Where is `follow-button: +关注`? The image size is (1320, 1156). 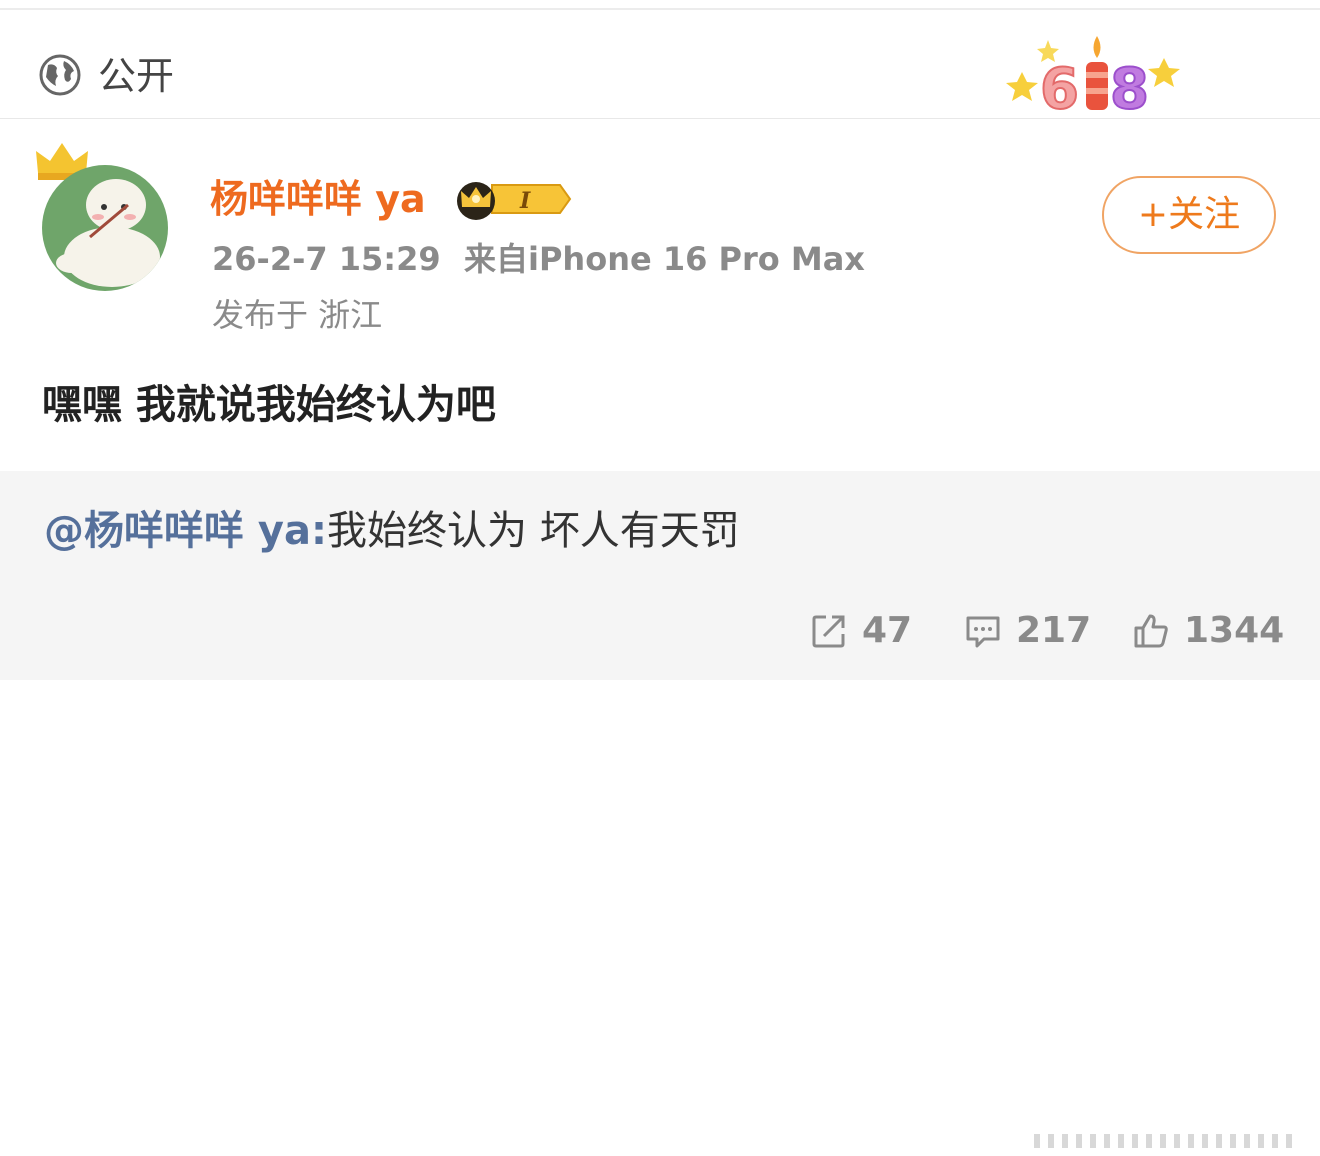 follow-button: +关注 is located at coordinates (1189, 215).